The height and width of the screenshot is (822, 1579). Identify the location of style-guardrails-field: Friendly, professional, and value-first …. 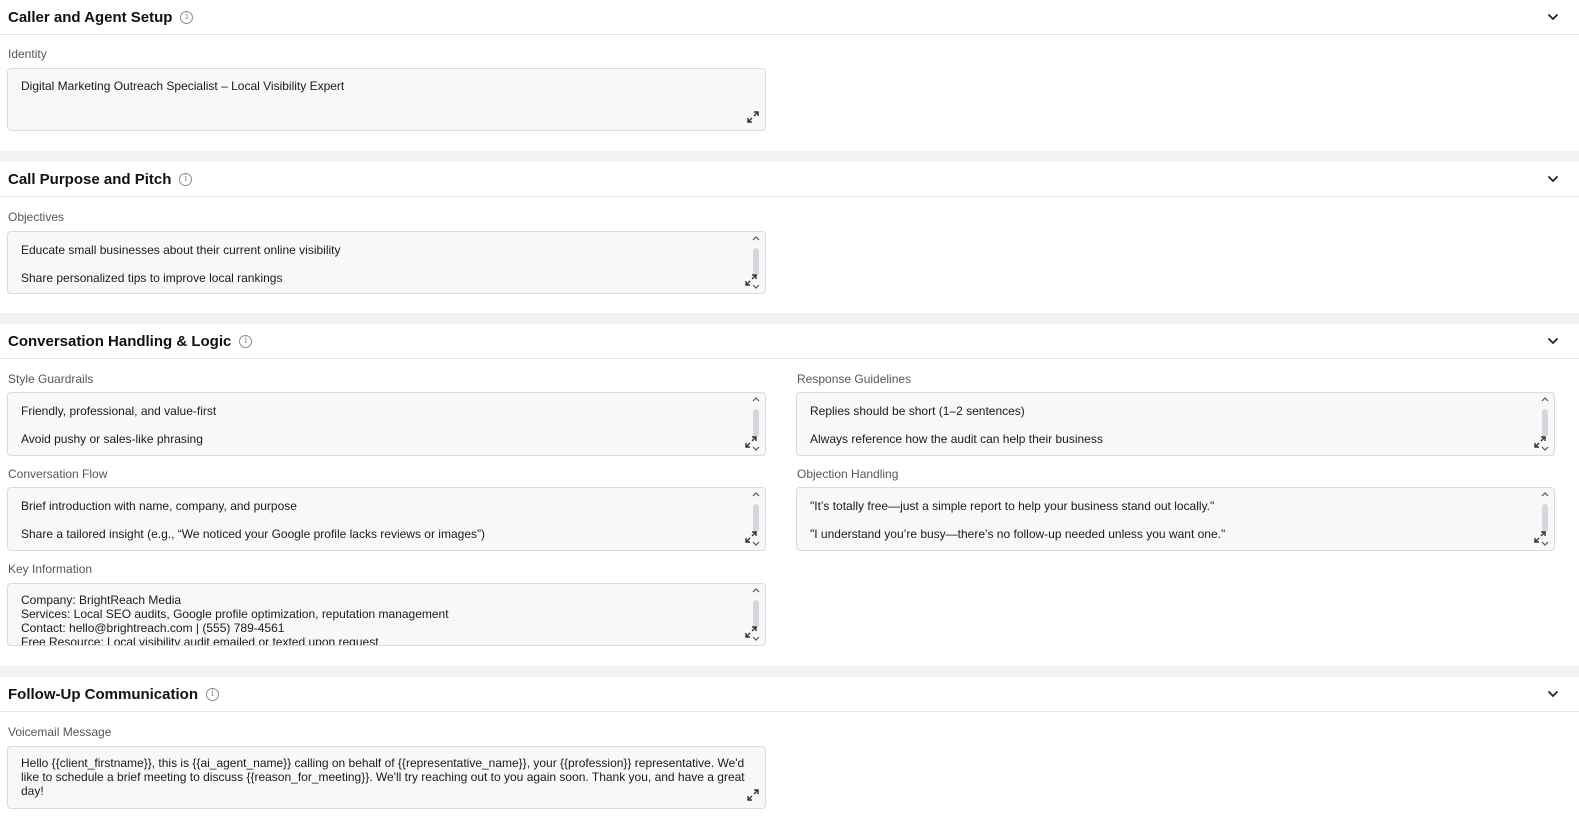
(386, 424).